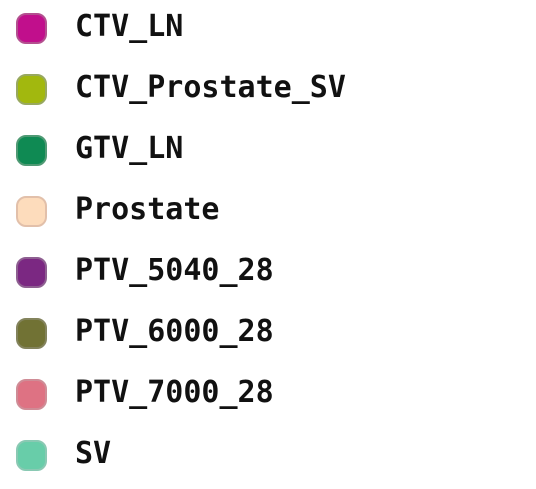  I want to click on structure-label: PTV_5040_28, so click(174, 270).